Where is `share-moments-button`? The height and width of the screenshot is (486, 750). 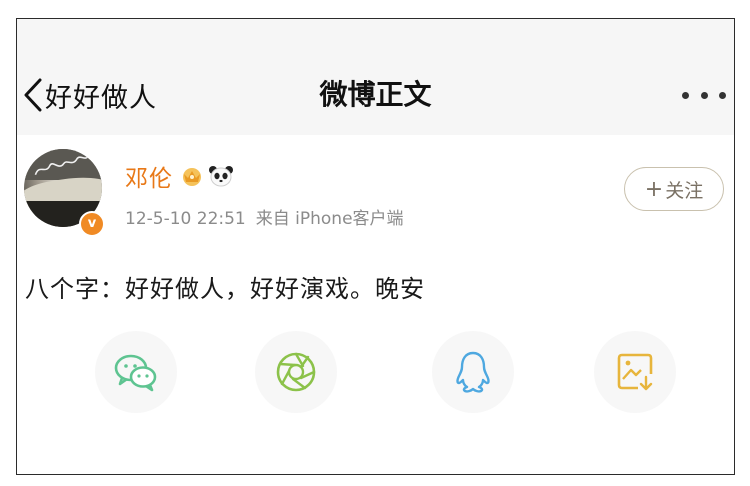
share-moments-button is located at coordinates (296, 372).